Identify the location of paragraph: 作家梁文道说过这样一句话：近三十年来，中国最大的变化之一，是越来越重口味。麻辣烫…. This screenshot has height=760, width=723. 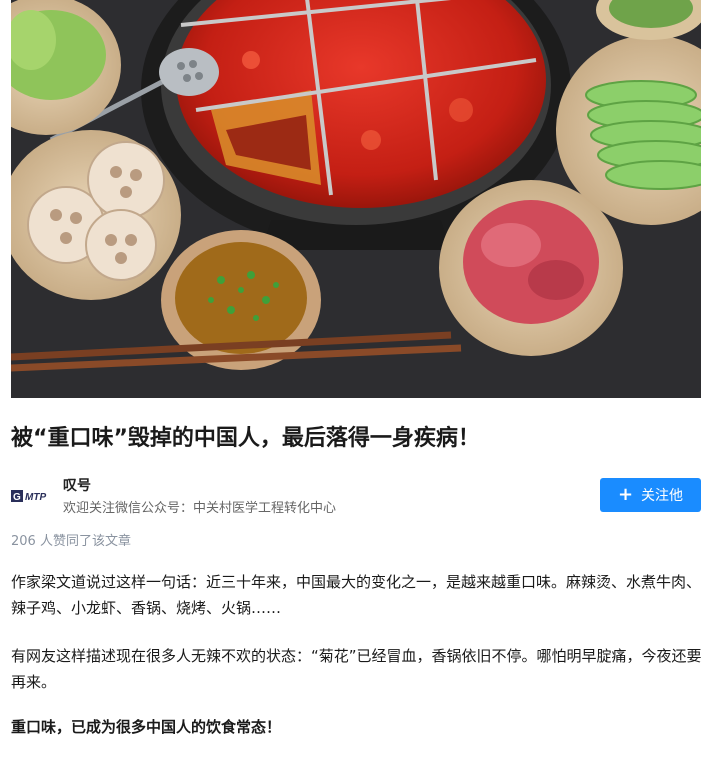
(356, 595).